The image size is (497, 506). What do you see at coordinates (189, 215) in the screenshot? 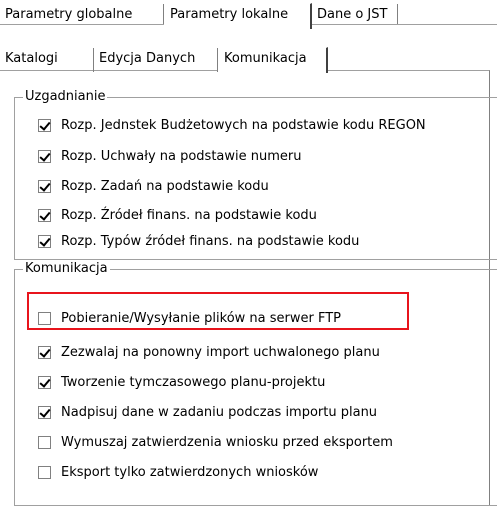
I see `checkbox-label: Rozp. Źródeł finans. na podstawie kodu` at bounding box center [189, 215].